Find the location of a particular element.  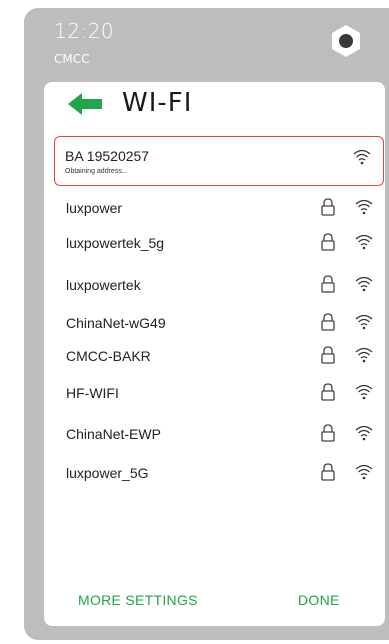

network-item: ChinaNet-wG49 is located at coordinates (219, 329).